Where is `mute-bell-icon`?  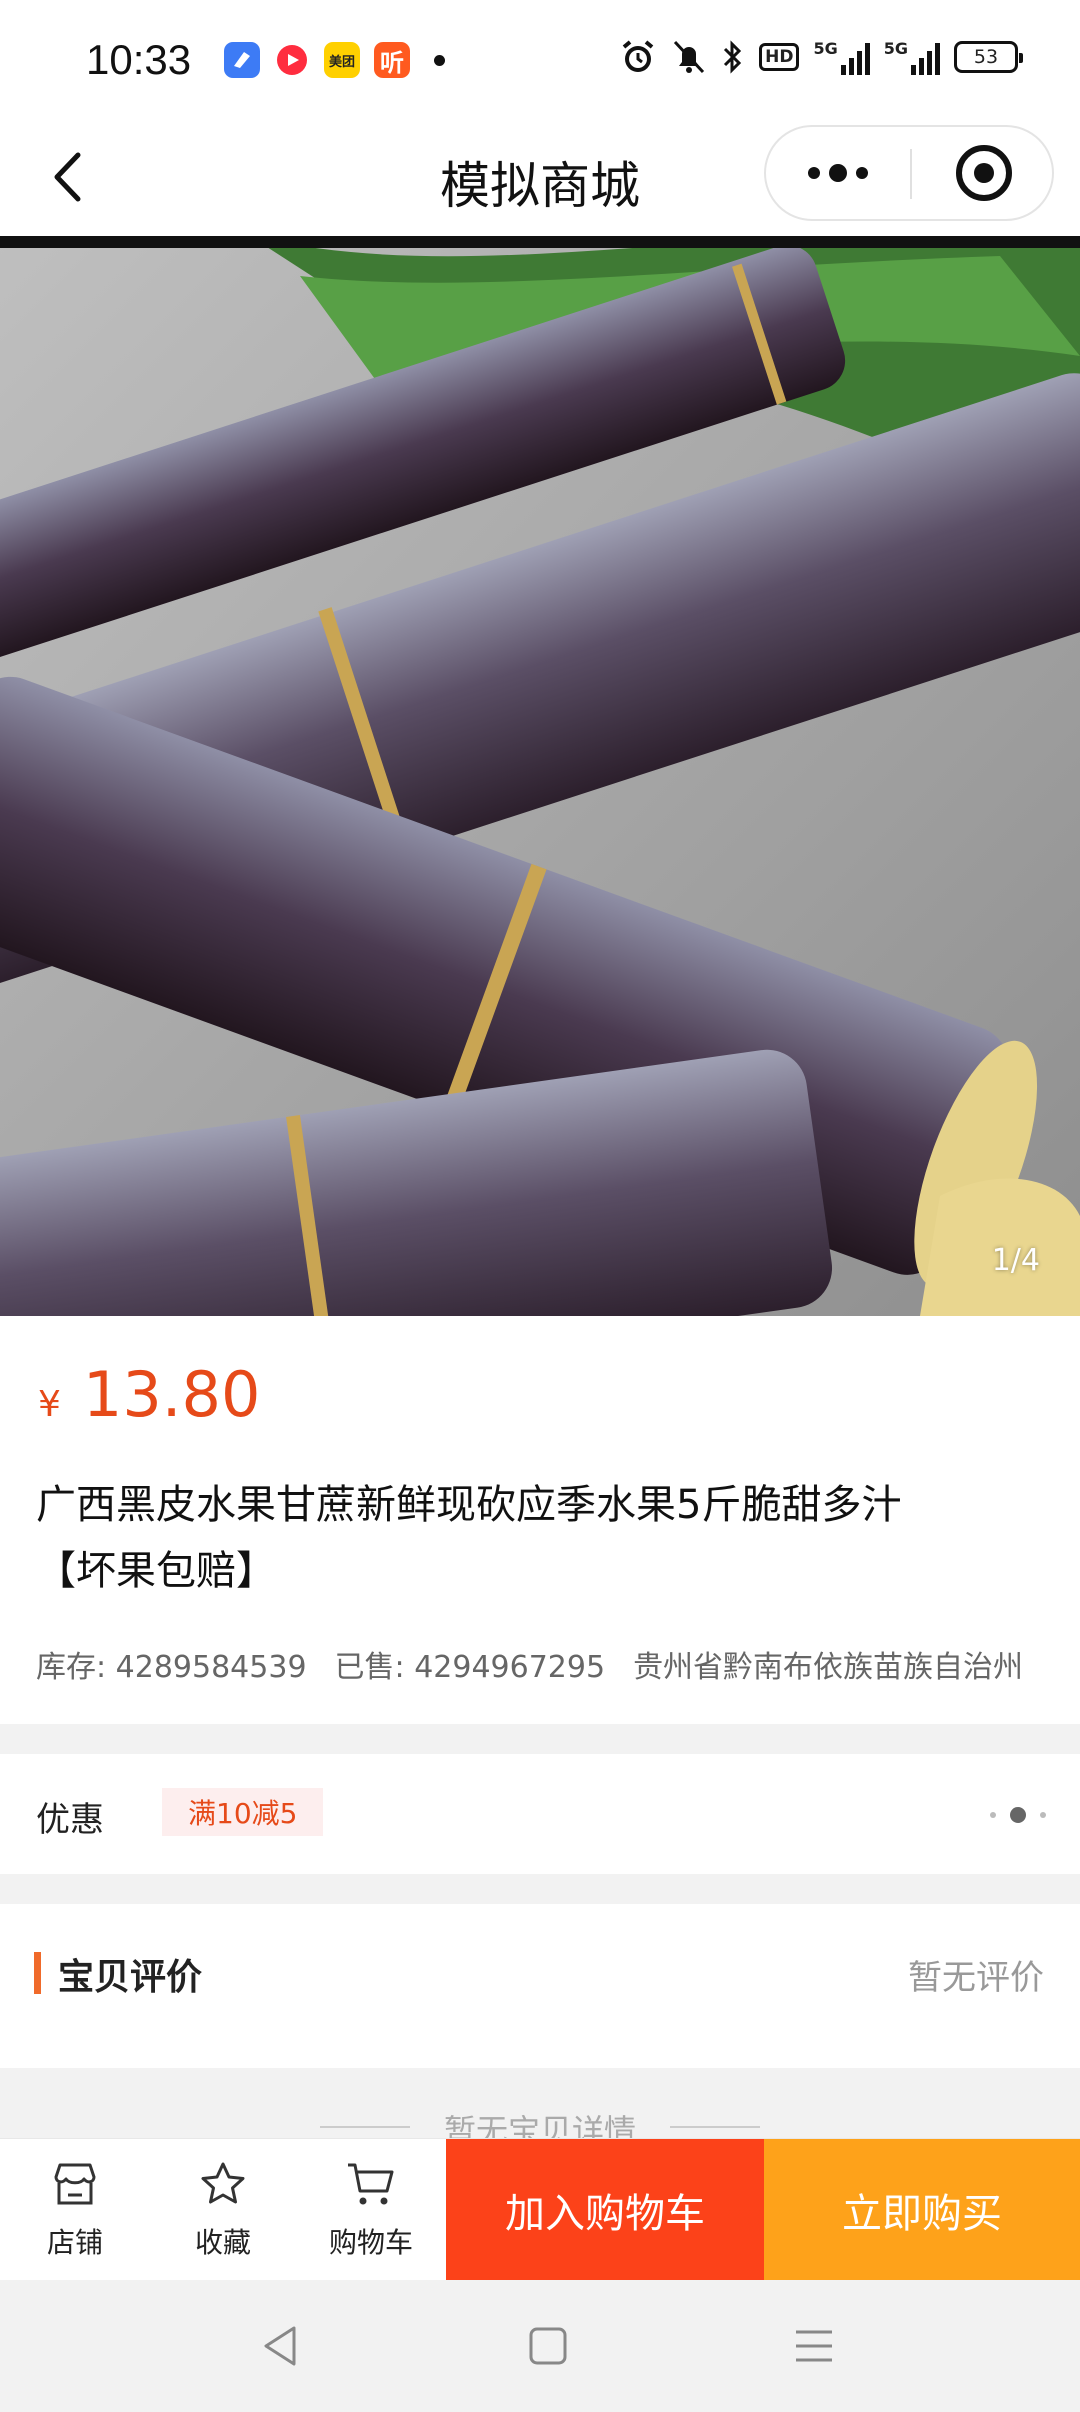
mute-bell-icon is located at coordinates (689, 57).